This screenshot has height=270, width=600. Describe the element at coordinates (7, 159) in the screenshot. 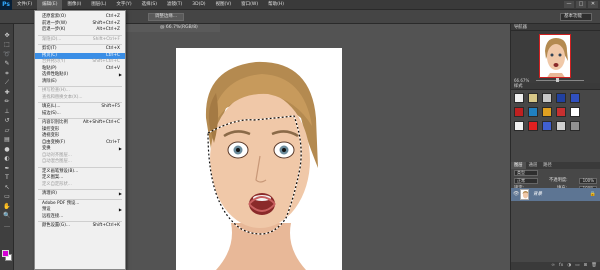

I see `dodge-tool-icon: ◐` at that location.